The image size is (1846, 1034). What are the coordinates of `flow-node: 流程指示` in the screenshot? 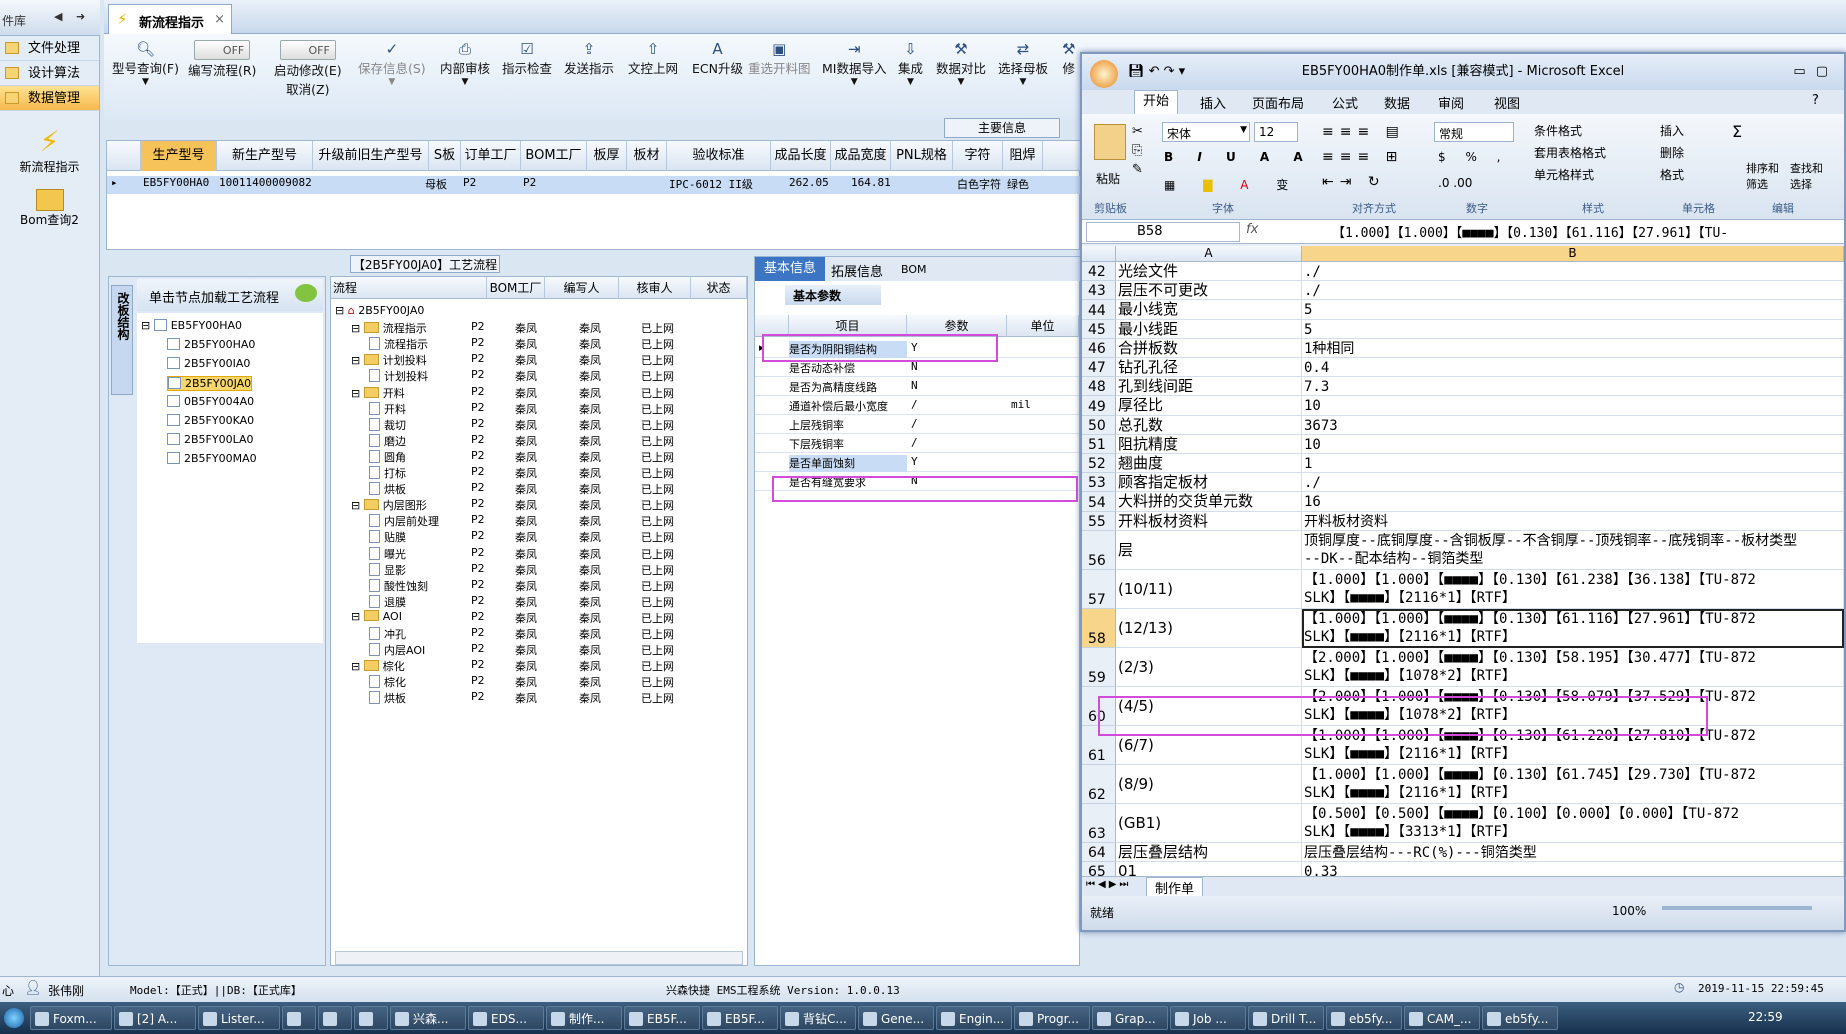 It's located at (398, 344).